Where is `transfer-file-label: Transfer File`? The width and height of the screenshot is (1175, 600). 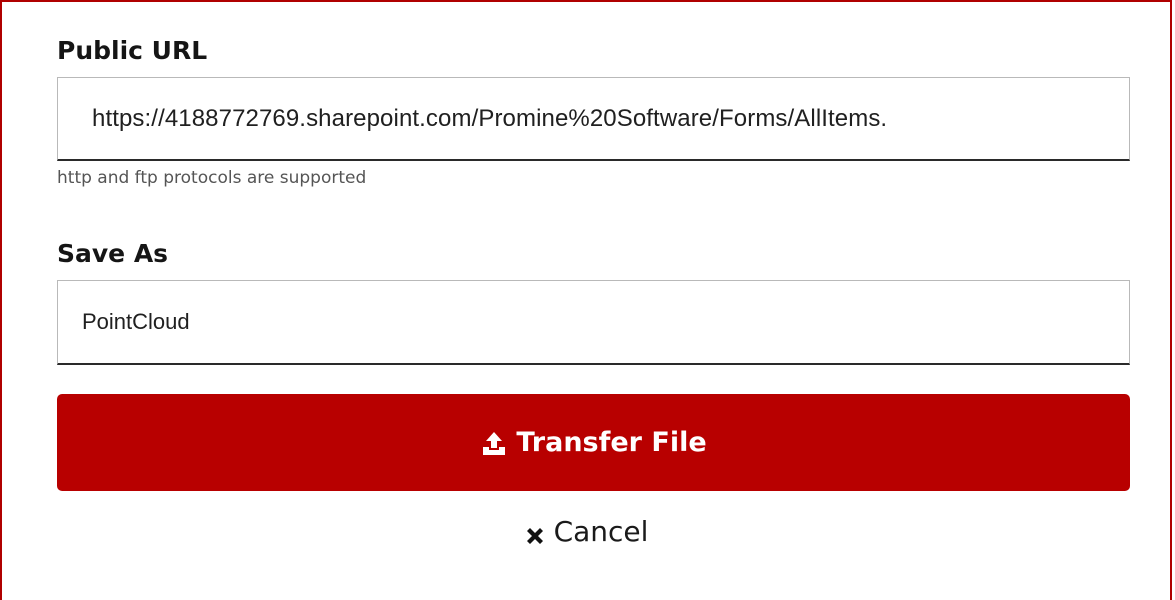
transfer-file-label: Transfer File is located at coordinates (611, 442).